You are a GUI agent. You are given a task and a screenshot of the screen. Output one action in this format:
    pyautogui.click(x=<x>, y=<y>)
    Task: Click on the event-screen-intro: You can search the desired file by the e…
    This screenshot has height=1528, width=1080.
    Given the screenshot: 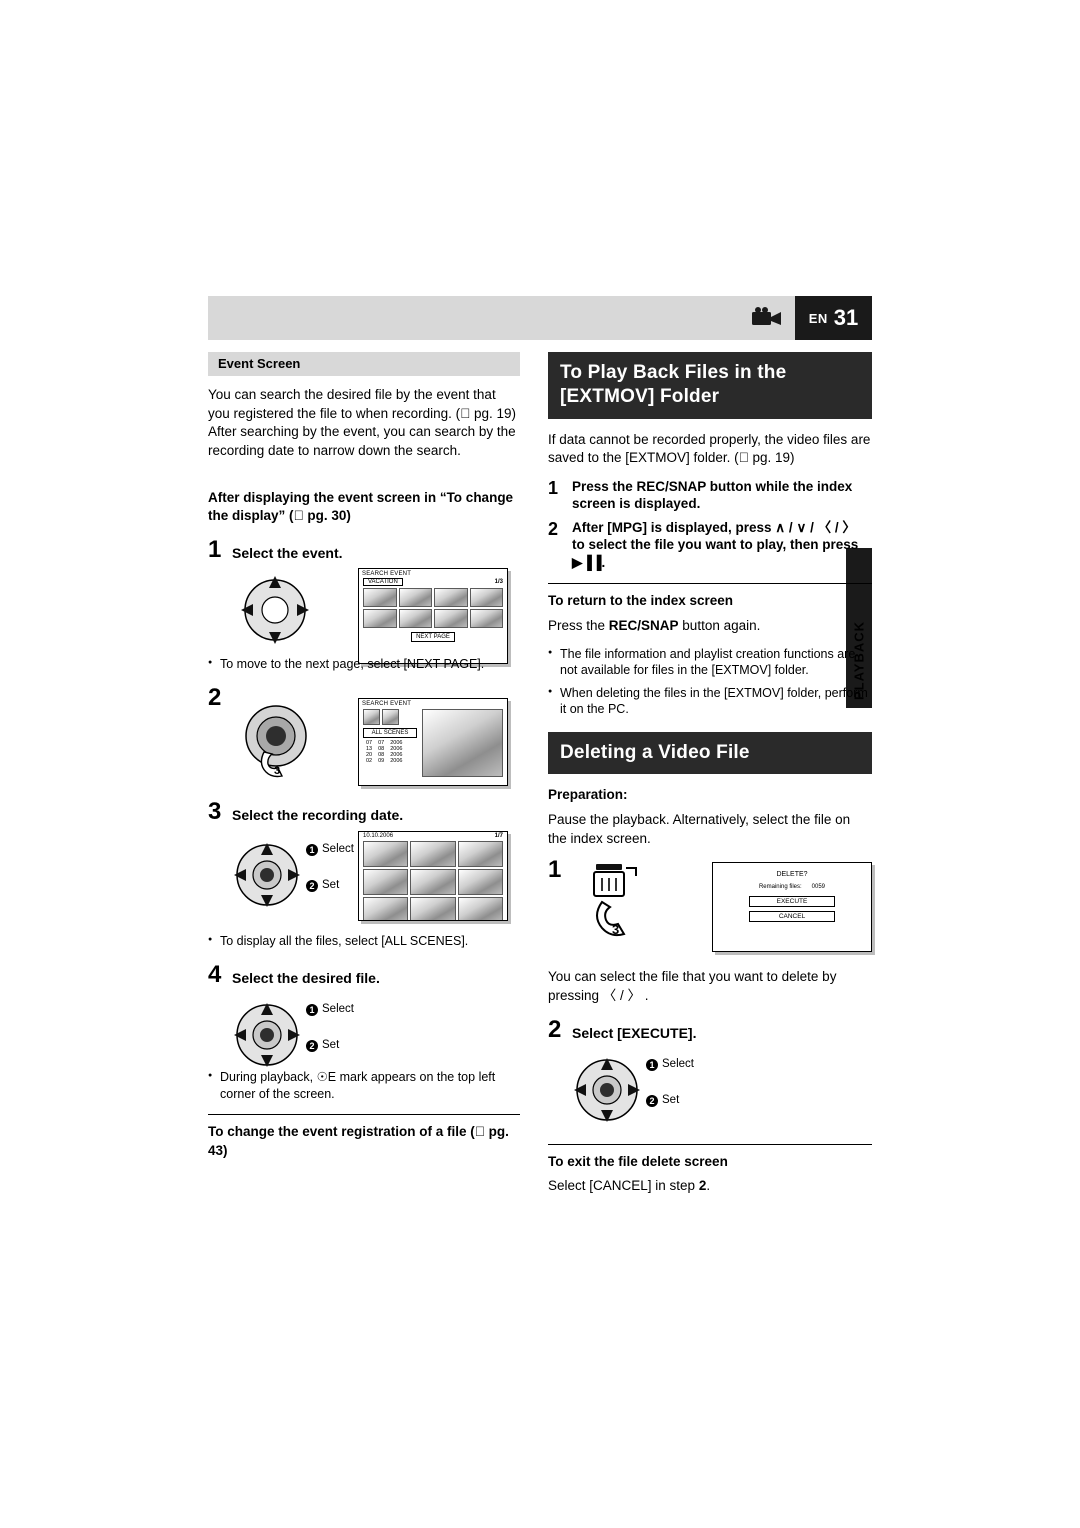 What is the action you would take?
    pyautogui.click(x=362, y=422)
    